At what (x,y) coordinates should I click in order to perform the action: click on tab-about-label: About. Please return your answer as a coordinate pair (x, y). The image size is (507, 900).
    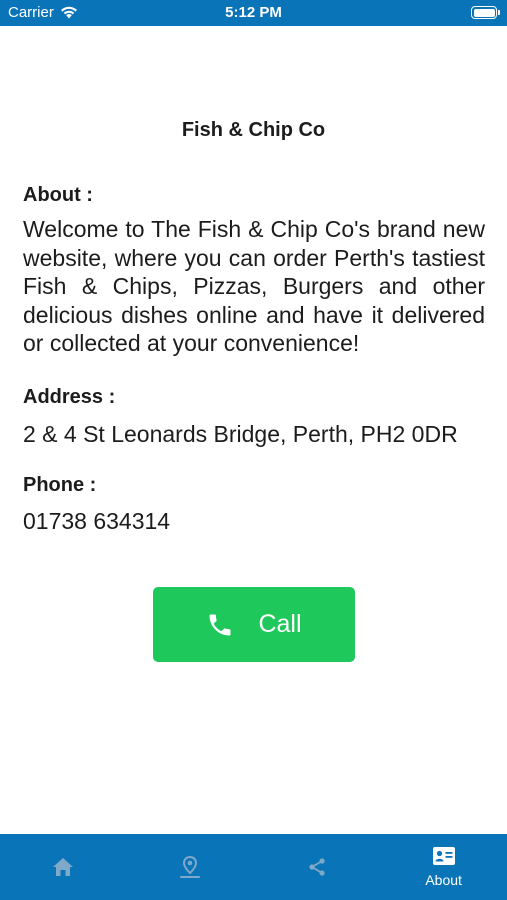
    Looking at the image, I should click on (443, 880).